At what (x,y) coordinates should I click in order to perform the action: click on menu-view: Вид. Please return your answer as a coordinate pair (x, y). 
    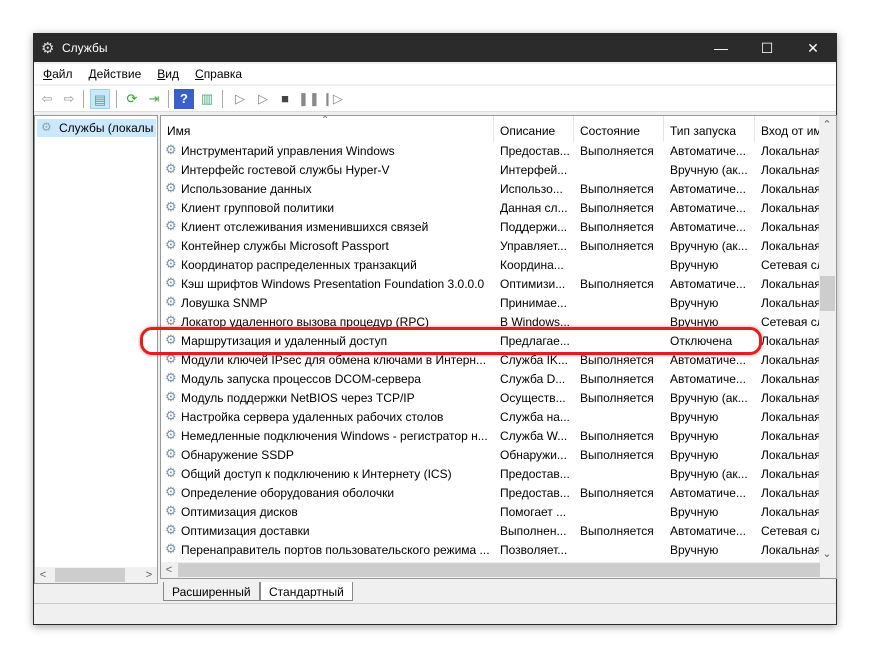
    Looking at the image, I should click on (167, 72).